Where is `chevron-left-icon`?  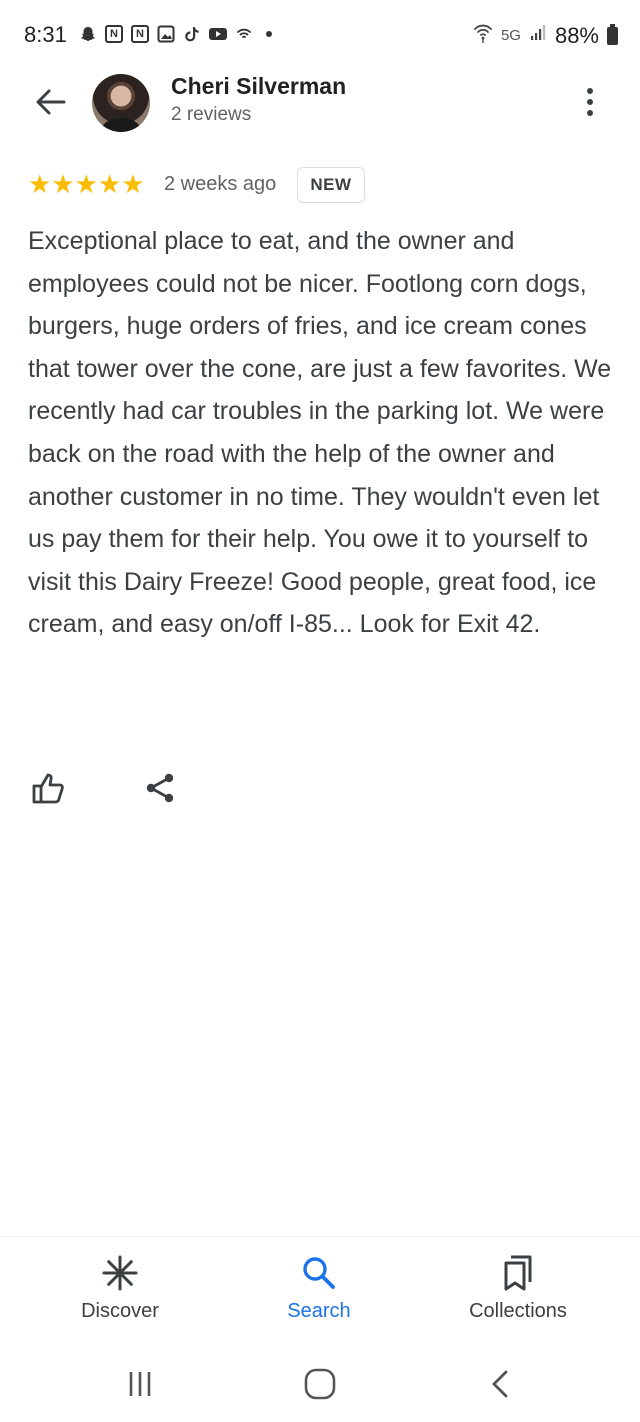
chevron-left-icon is located at coordinates (500, 1384).